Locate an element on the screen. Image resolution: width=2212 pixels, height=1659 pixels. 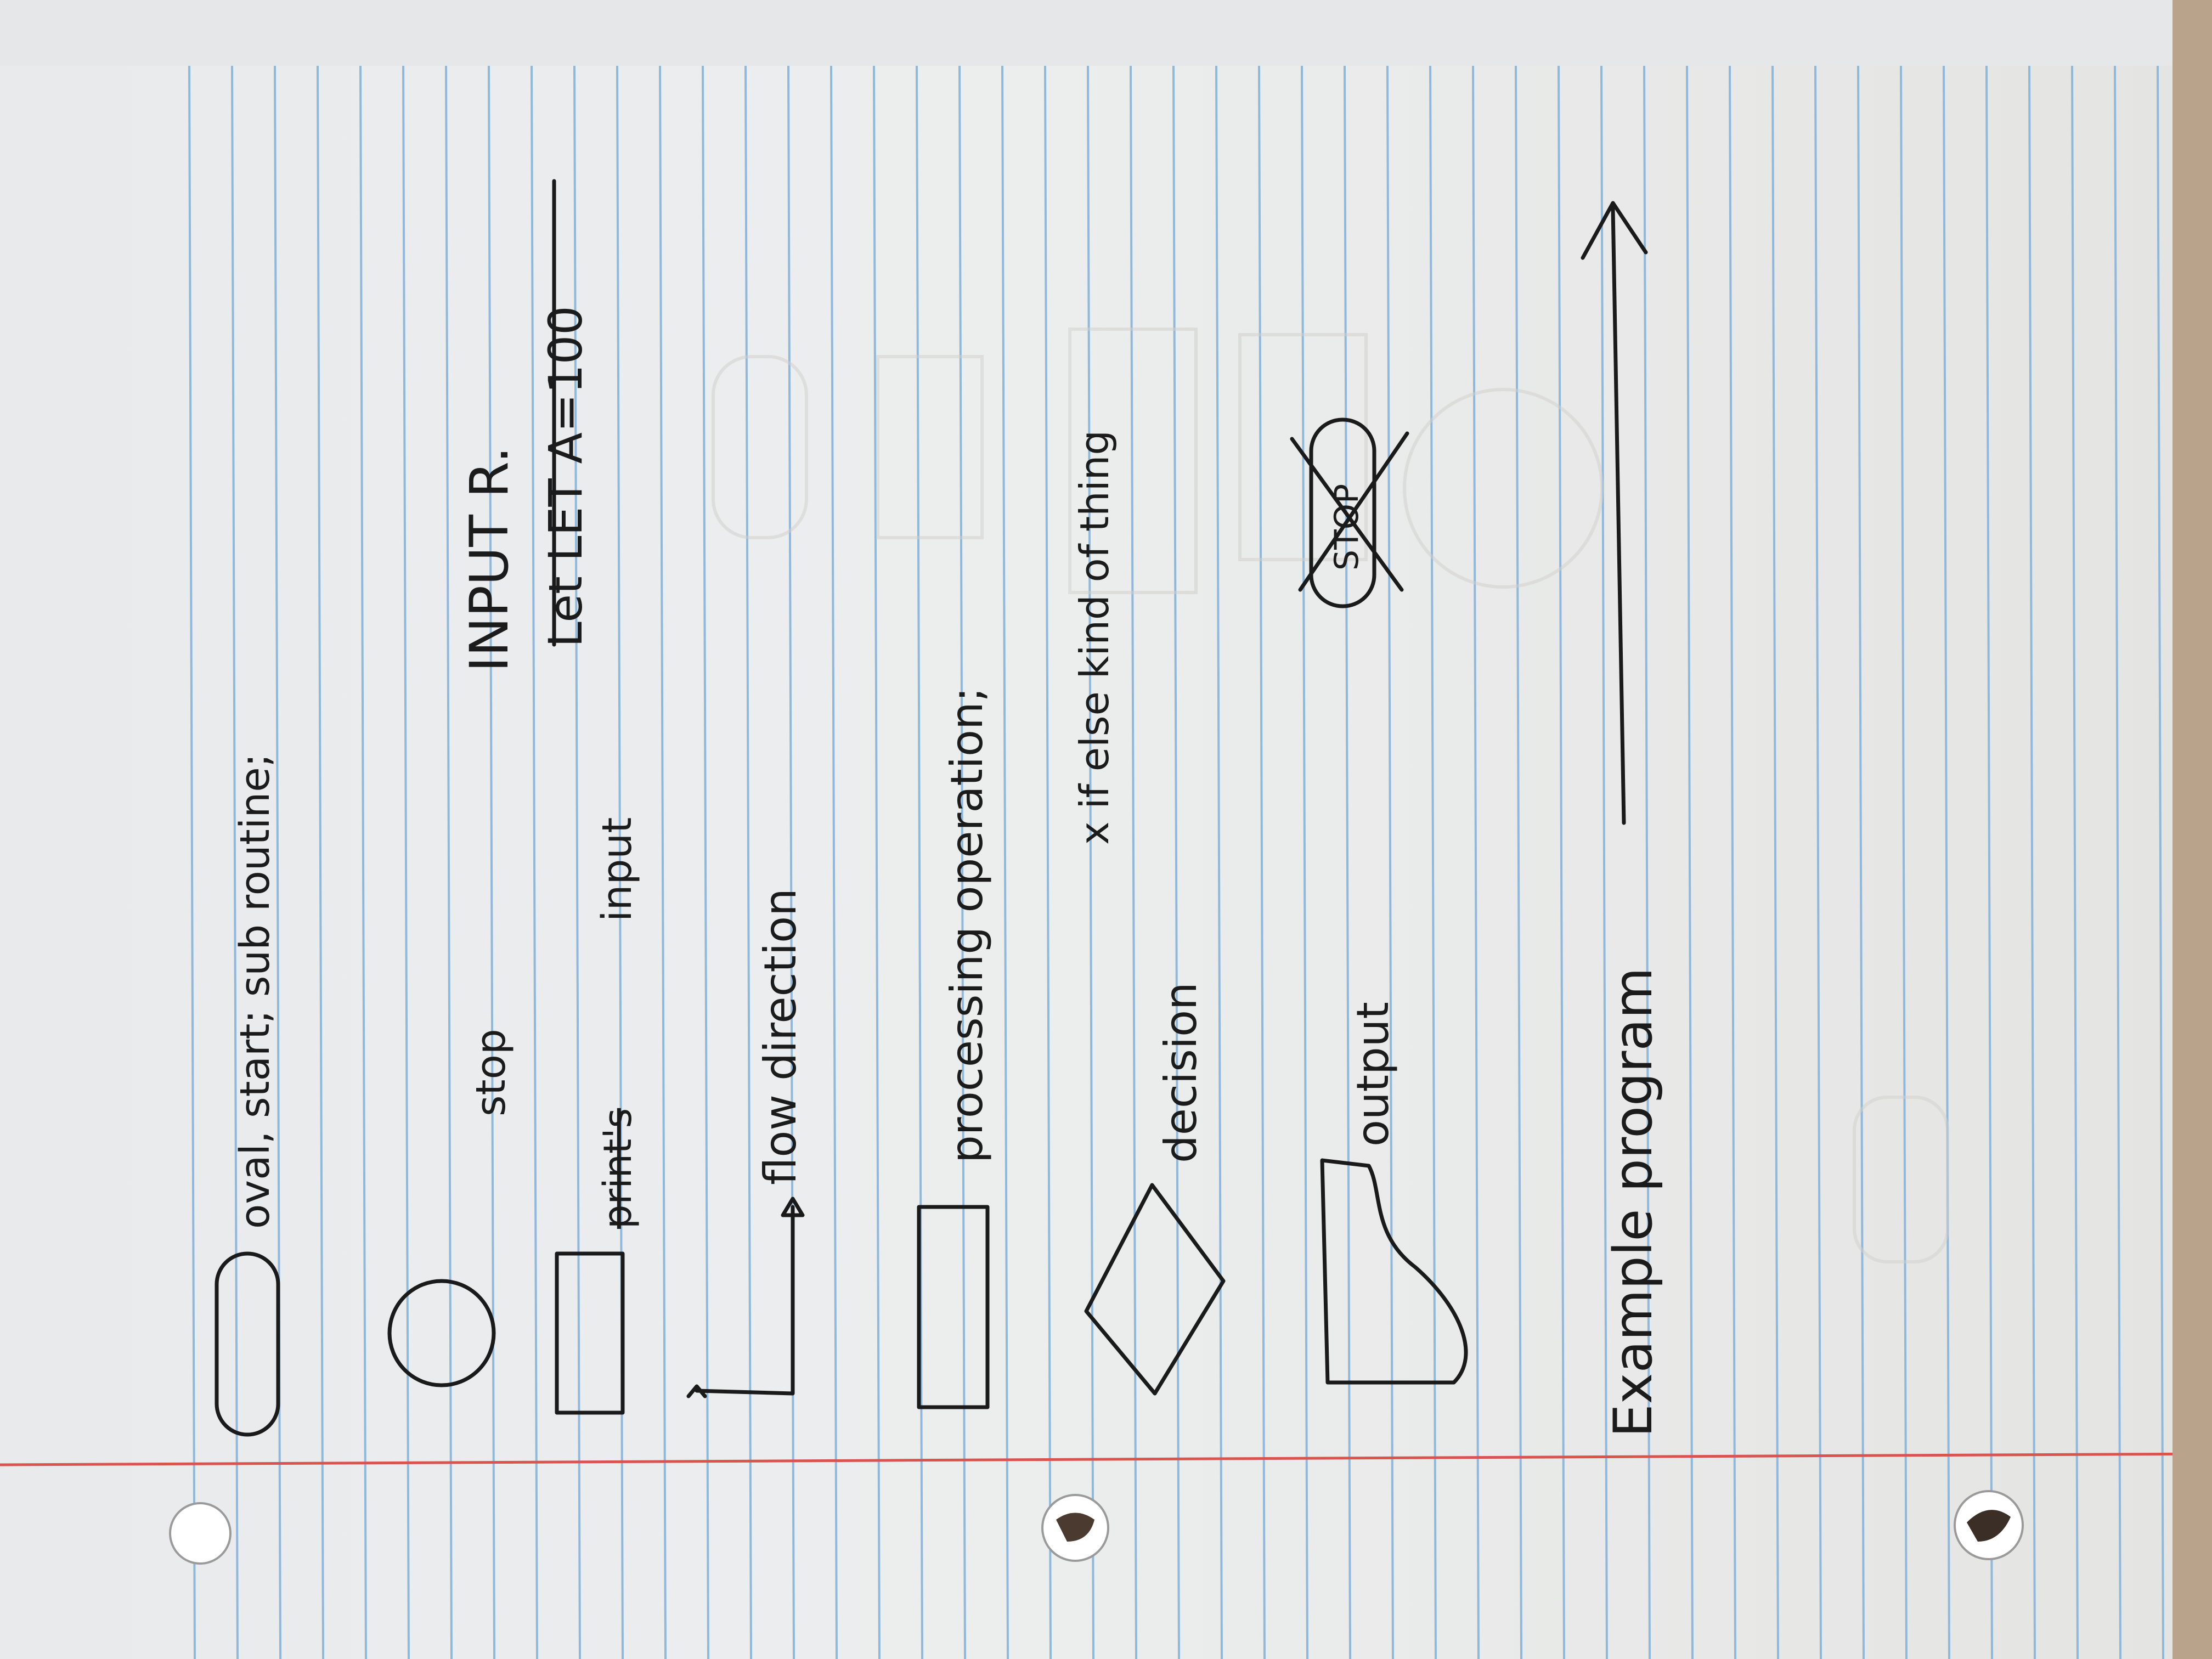
label-stop-crossed: STOP is located at coordinates (1347, 527).